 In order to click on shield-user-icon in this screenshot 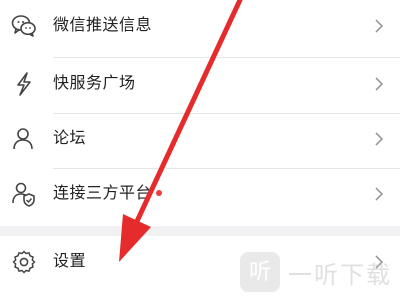, I will do `click(23, 194)`.